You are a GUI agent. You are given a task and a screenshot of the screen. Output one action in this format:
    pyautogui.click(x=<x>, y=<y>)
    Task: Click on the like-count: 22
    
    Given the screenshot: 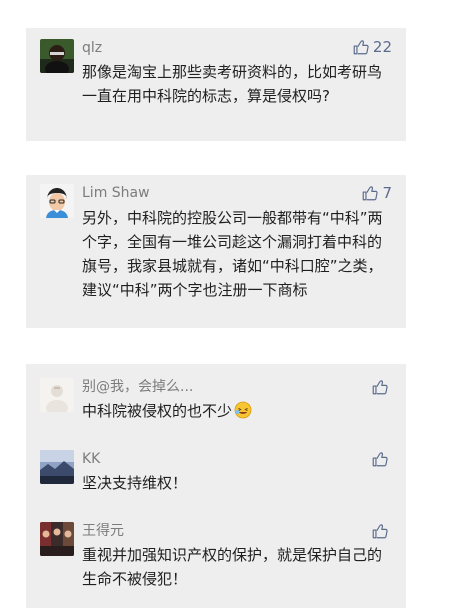 What is the action you would take?
    pyautogui.click(x=382, y=47)
    